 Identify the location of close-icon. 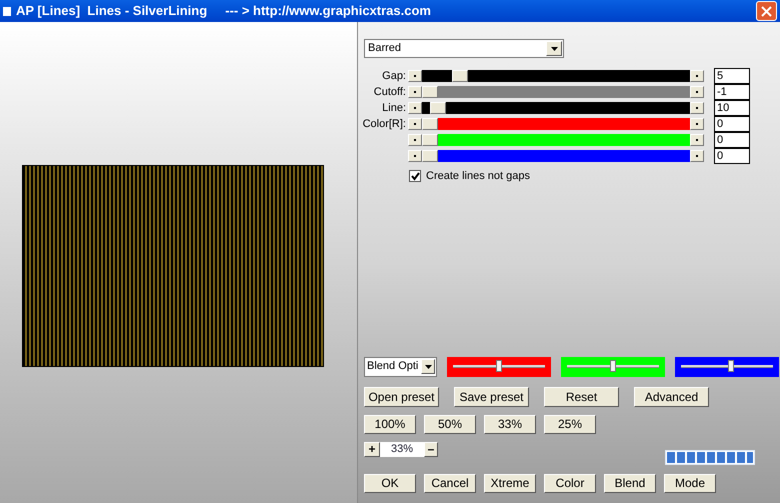
(766, 11).